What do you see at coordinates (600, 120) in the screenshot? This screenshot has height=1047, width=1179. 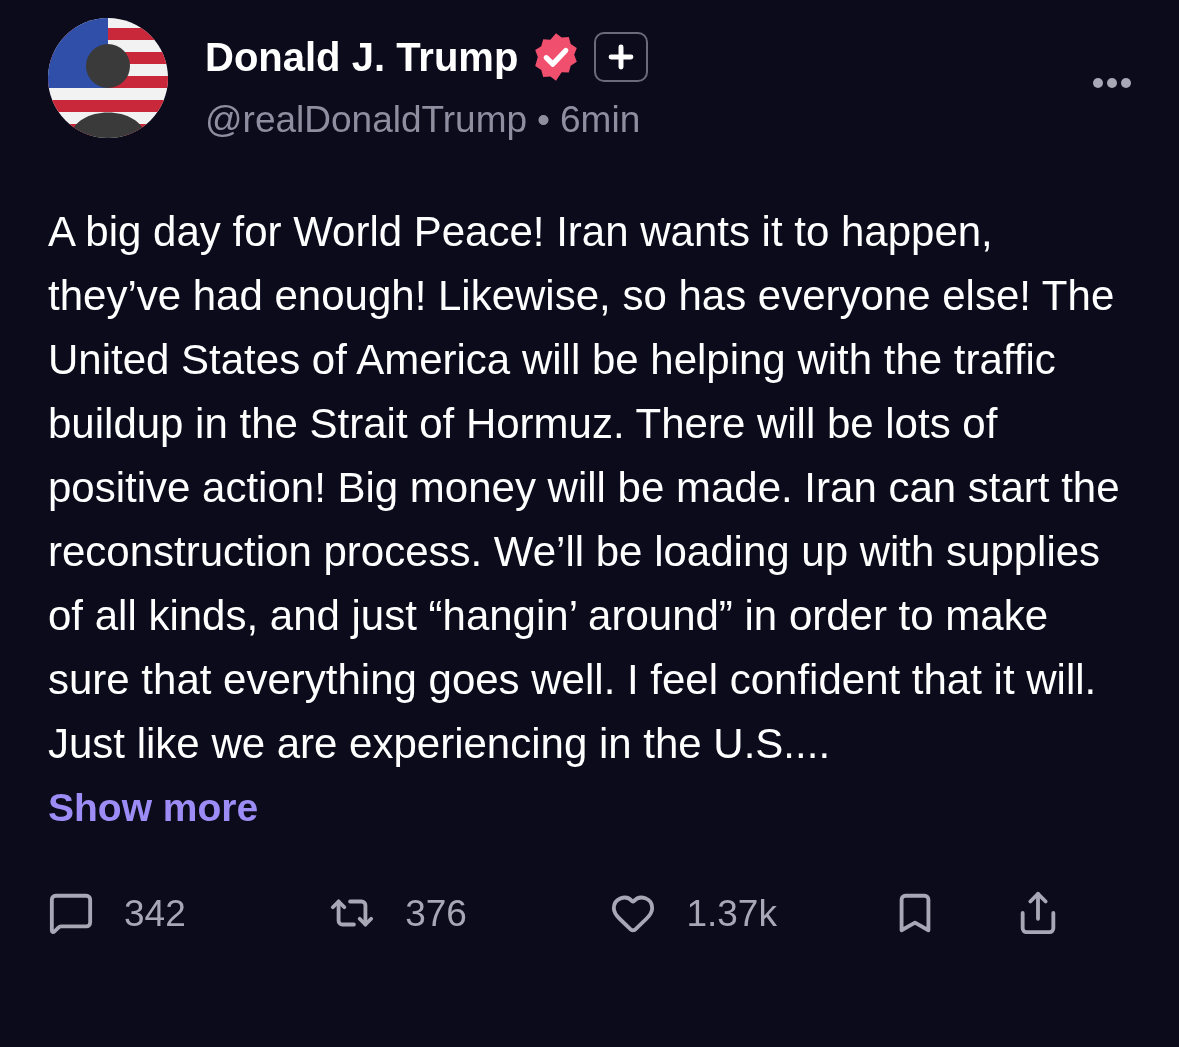 I see `post-time: 6min` at bounding box center [600, 120].